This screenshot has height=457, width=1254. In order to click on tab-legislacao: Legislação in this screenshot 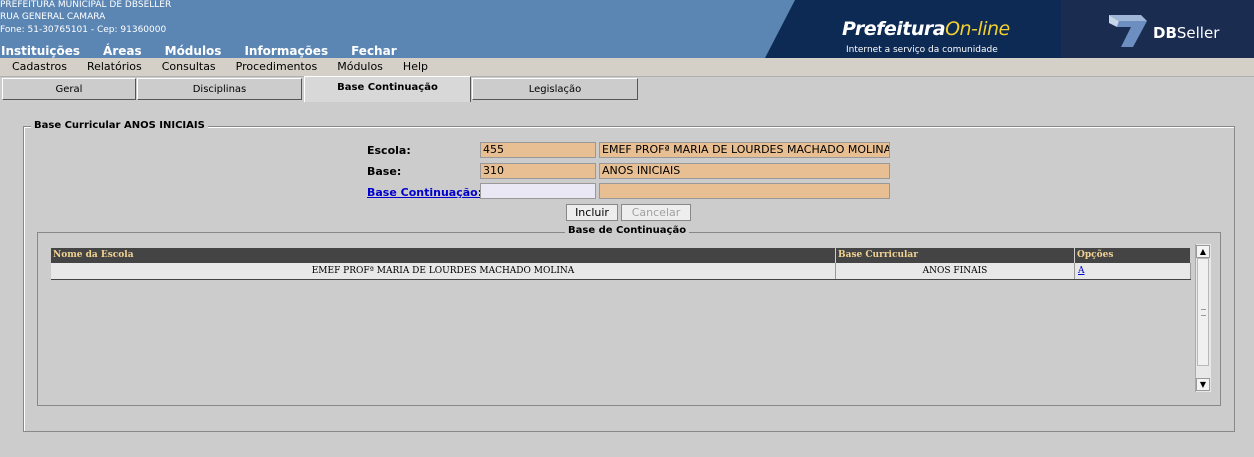, I will do `click(555, 89)`.